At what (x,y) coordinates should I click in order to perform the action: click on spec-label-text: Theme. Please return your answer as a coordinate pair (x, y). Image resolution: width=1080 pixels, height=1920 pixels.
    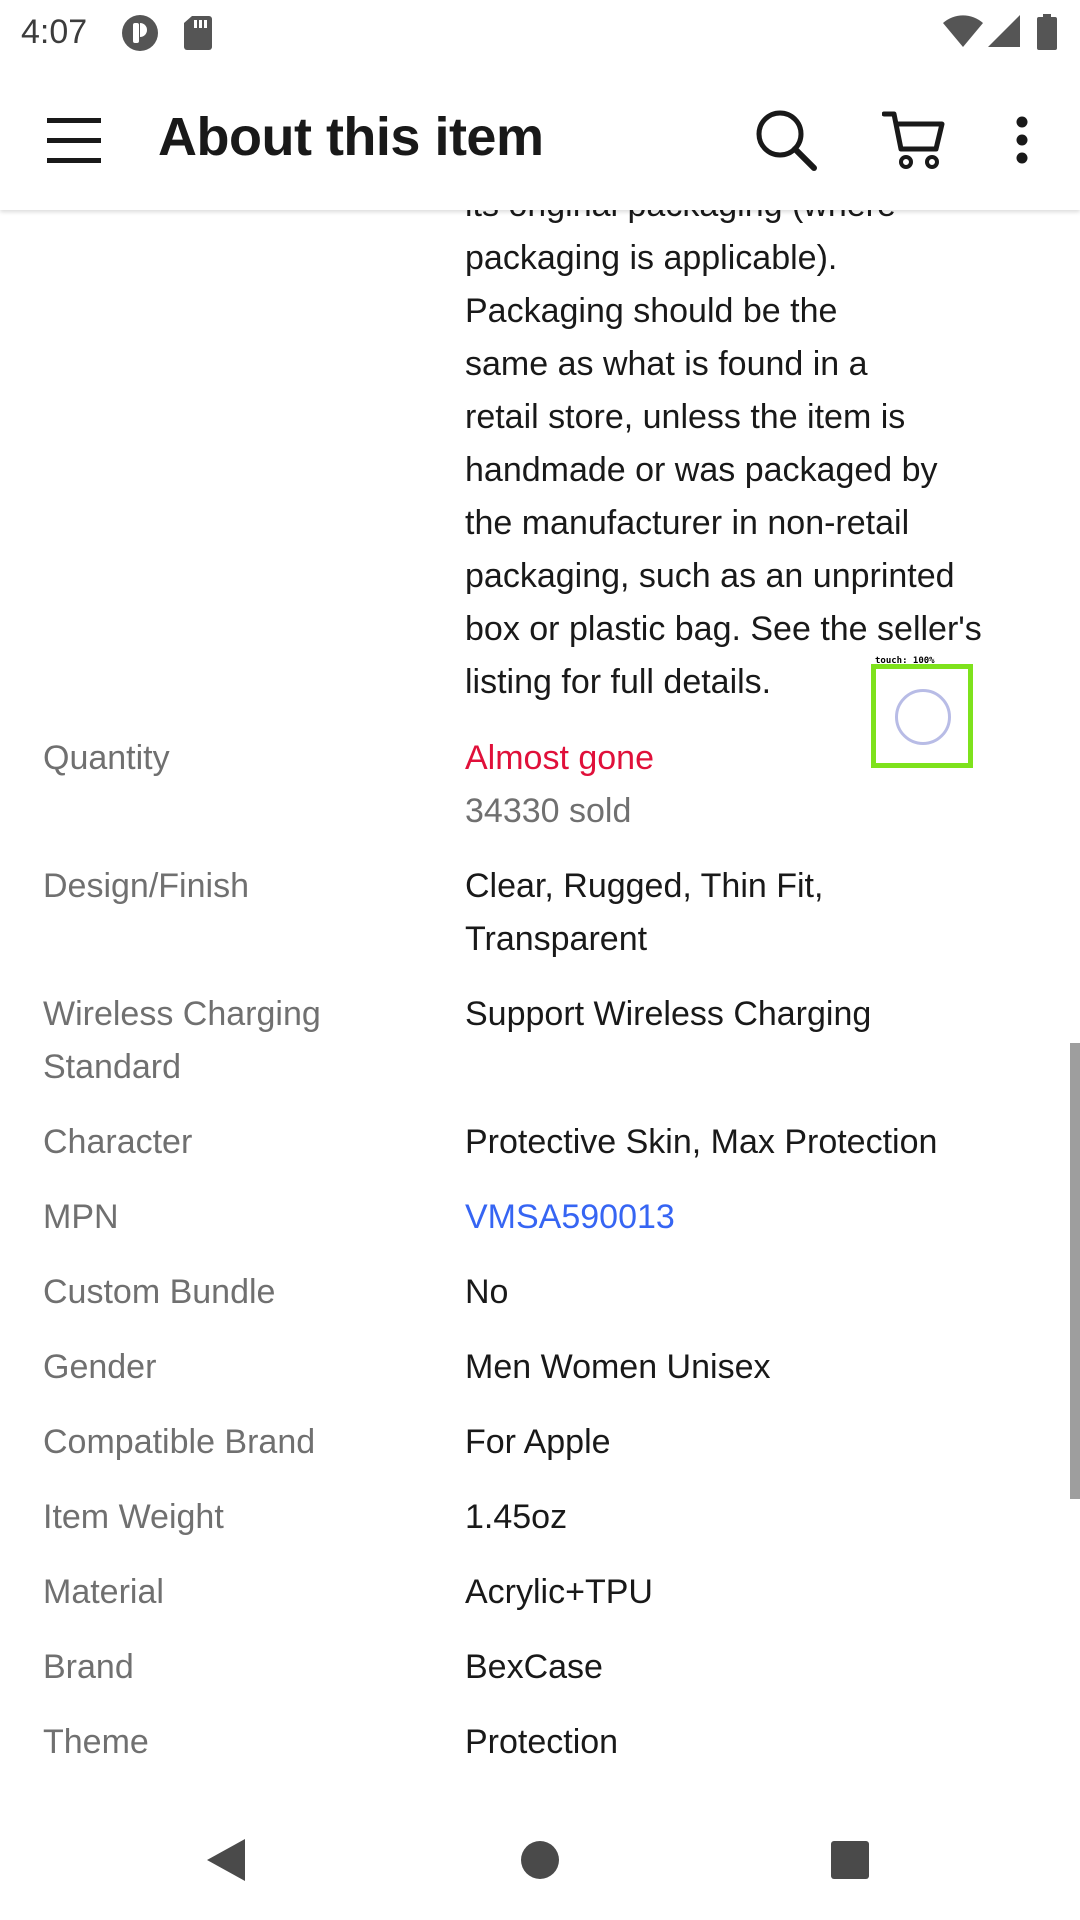
    Looking at the image, I should click on (96, 1742).